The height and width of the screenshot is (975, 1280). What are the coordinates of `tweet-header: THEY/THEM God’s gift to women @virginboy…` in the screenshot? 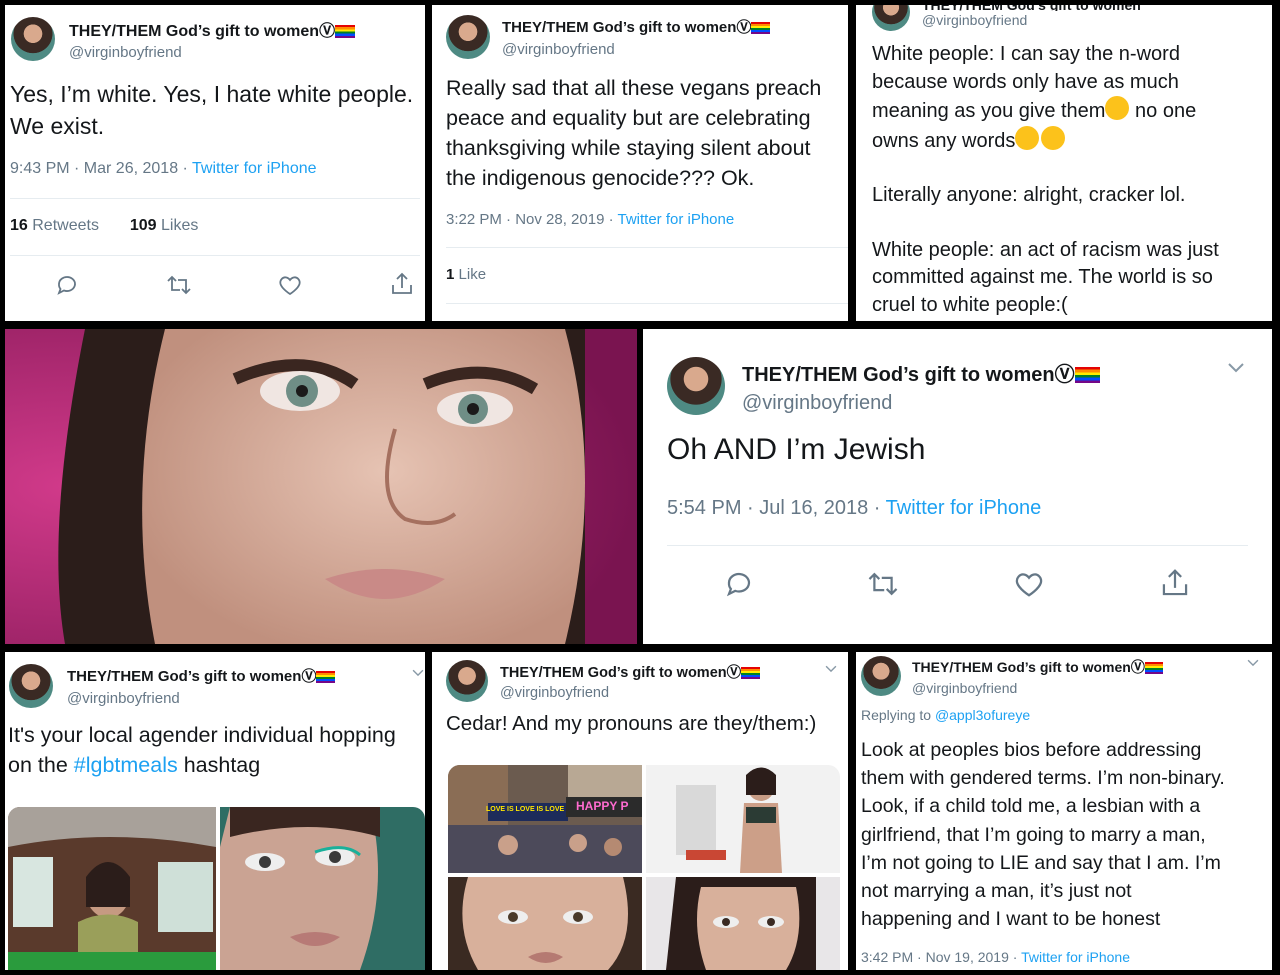 It's located at (1006, 18).